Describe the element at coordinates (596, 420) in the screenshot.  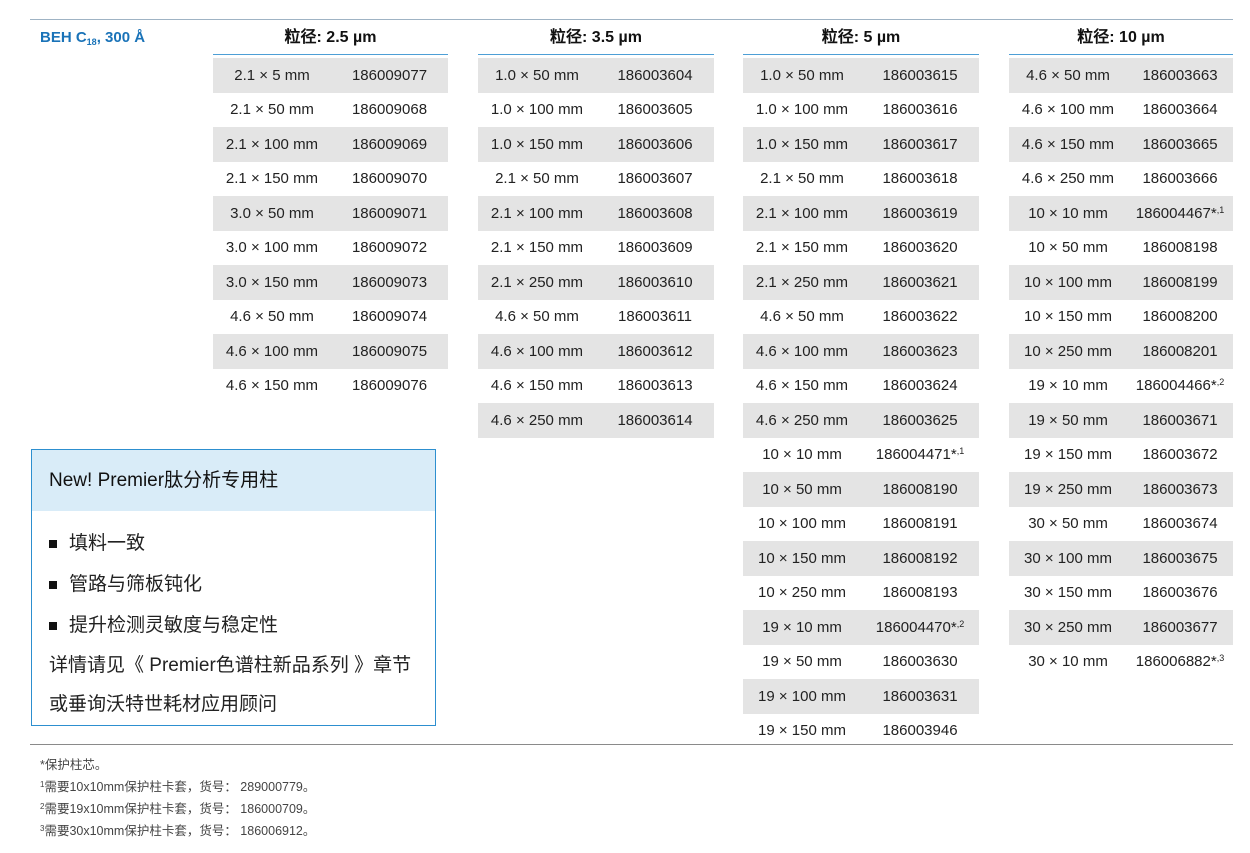
I see `table-row: 4.6 × 250 mm 186003614` at that location.